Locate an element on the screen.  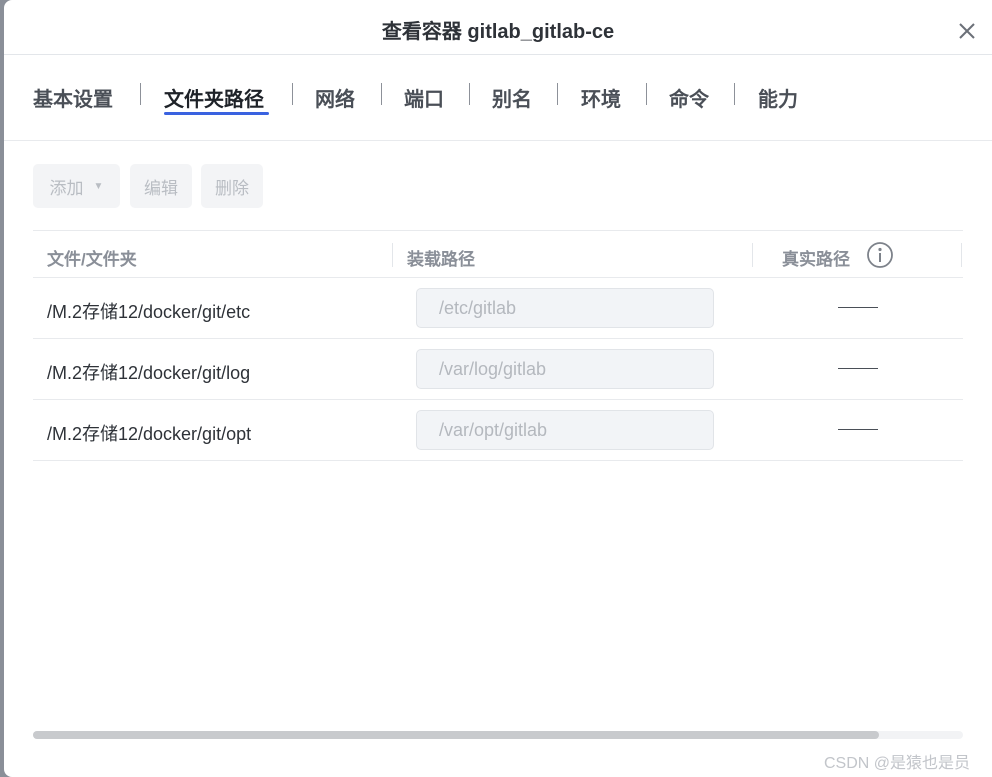
tab-command: 命令 is located at coordinates (689, 97).